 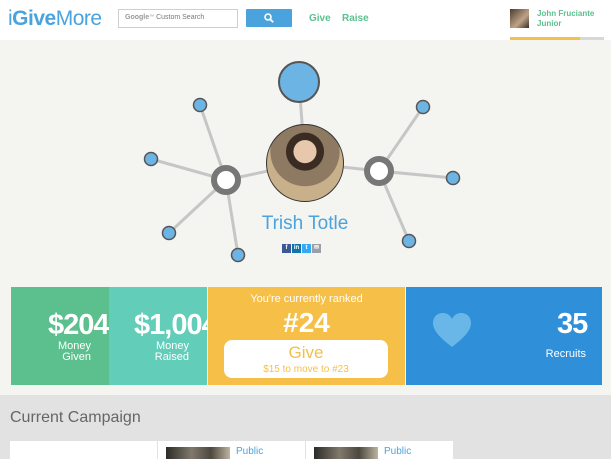 I want to click on user-menu: John Fruciante Junior, so click(x=556, y=24).